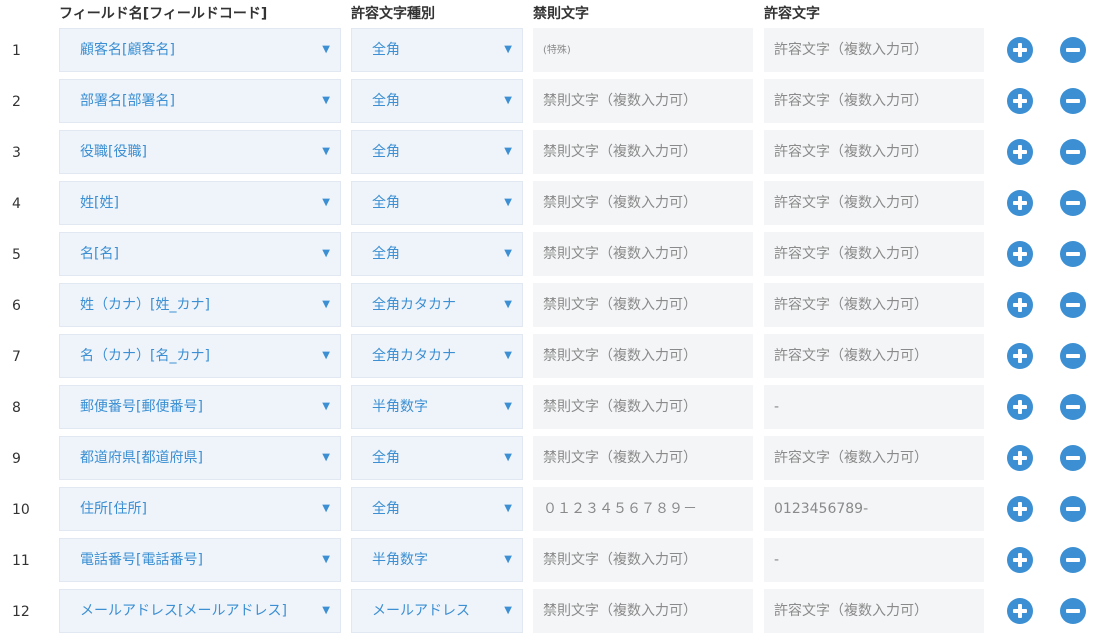 The height and width of the screenshot is (644, 1093). What do you see at coordinates (200, 407) in the screenshot?
I see `field-select: 郵便番号[郵便番号] ▼` at bounding box center [200, 407].